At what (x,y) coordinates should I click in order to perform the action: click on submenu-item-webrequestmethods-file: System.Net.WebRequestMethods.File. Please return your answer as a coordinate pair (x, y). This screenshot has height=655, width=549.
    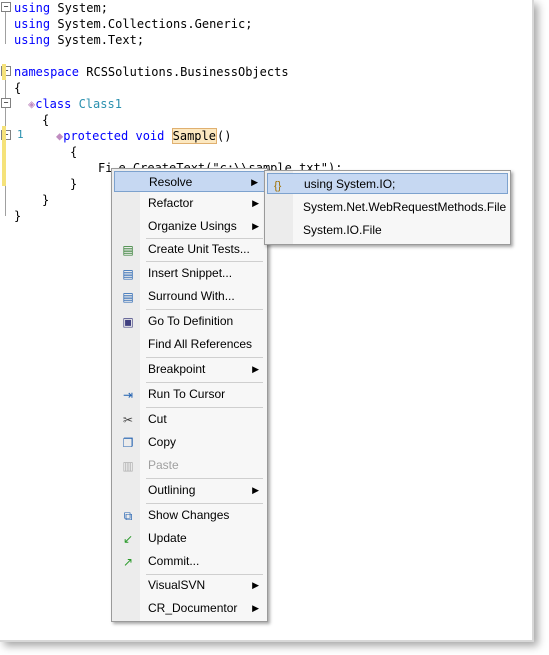
    Looking at the image, I should click on (387, 207).